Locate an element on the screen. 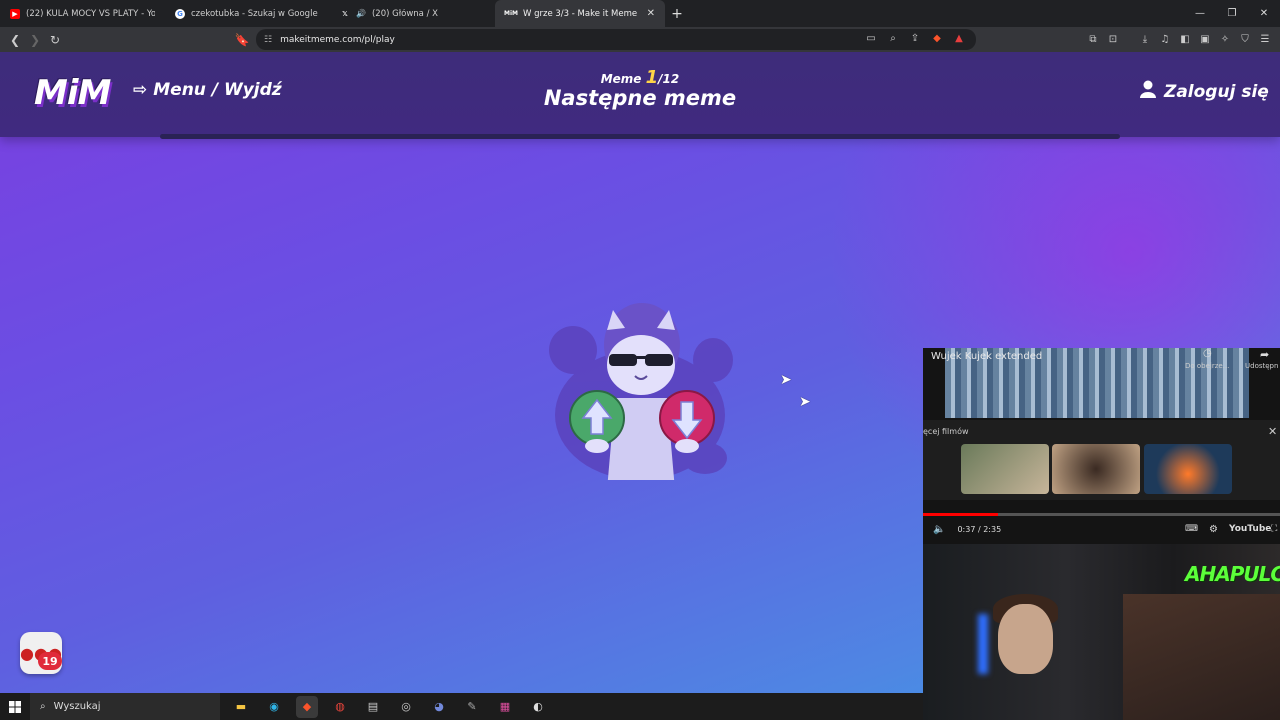  app-icon: ✎ is located at coordinates (472, 707).